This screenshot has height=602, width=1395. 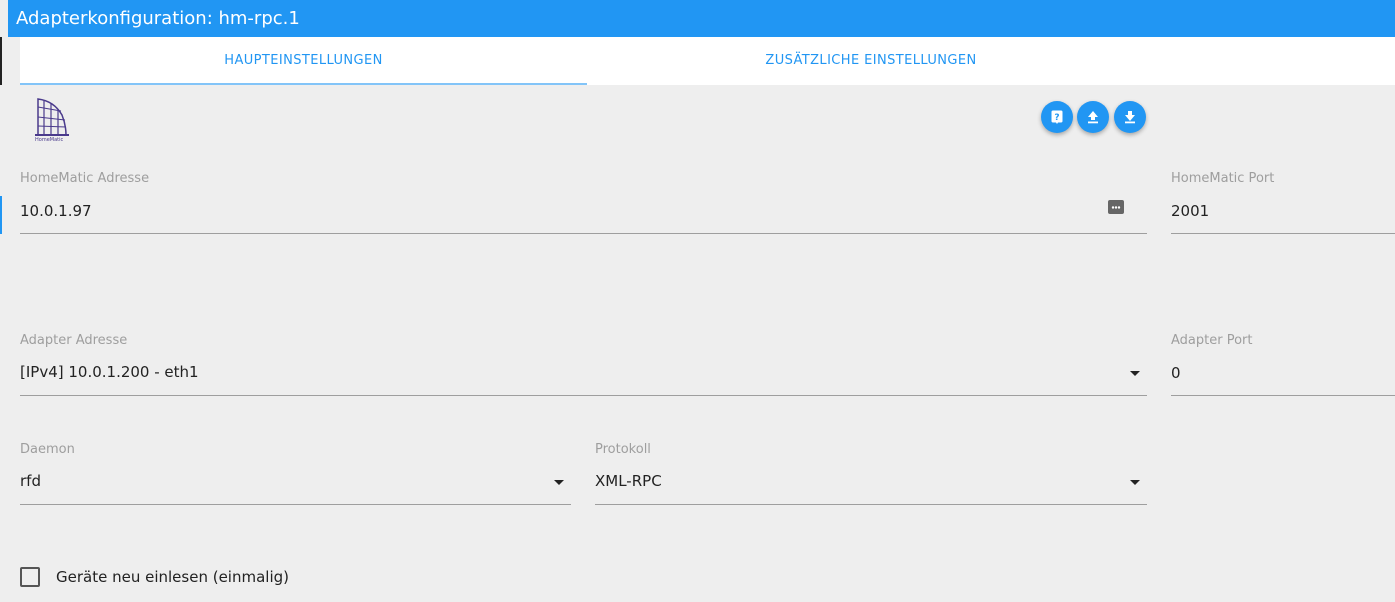 What do you see at coordinates (56, 211) in the screenshot?
I see `homematic-address-value: 10.0.1.97` at bounding box center [56, 211].